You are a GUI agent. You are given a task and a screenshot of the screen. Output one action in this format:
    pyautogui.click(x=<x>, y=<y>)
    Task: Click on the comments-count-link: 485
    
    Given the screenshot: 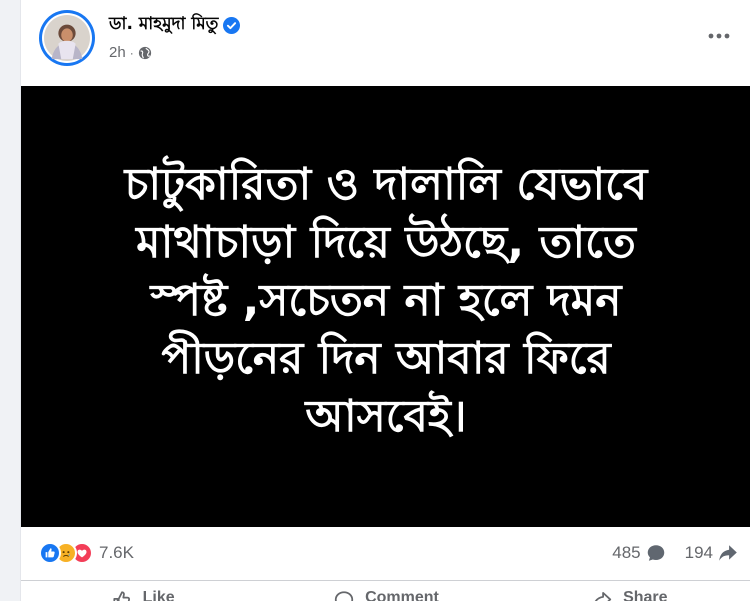 What is the action you would take?
    pyautogui.click(x=639, y=553)
    